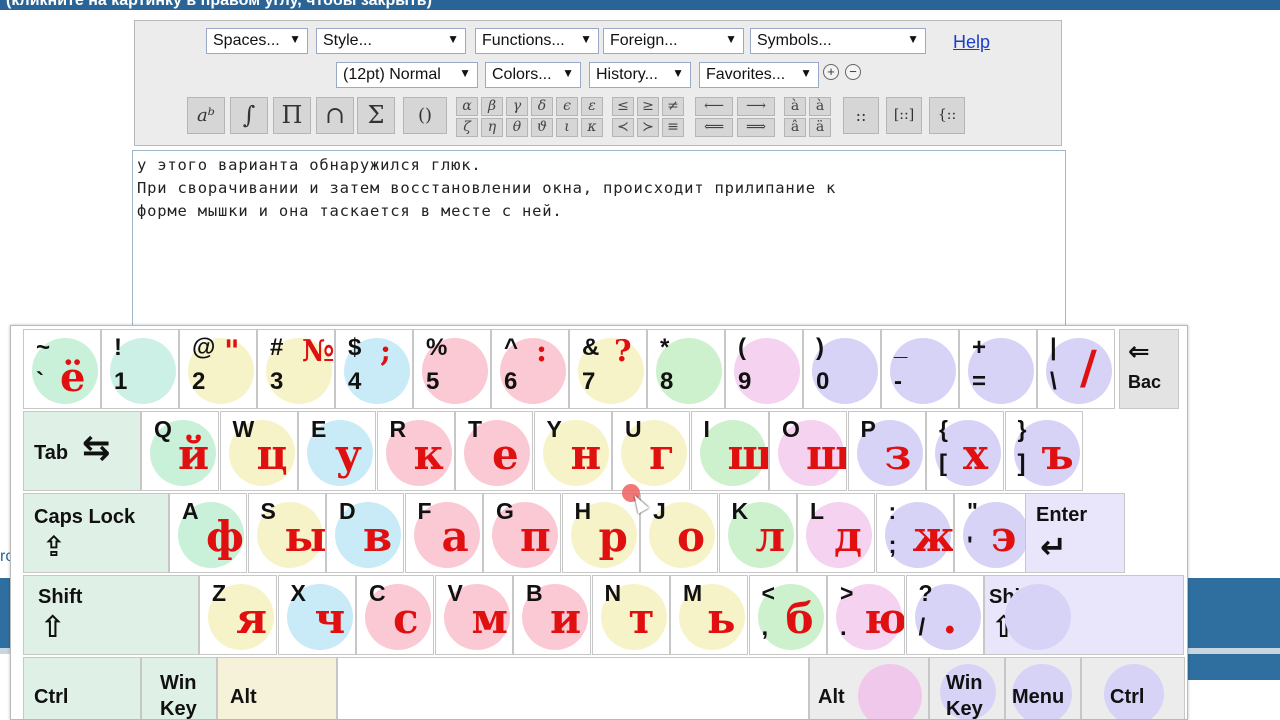 Image resolution: width=1280 pixels, height=720 pixels. What do you see at coordinates (757, 533) in the screenshot?
I see `key-k: Kл` at bounding box center [757, 533].